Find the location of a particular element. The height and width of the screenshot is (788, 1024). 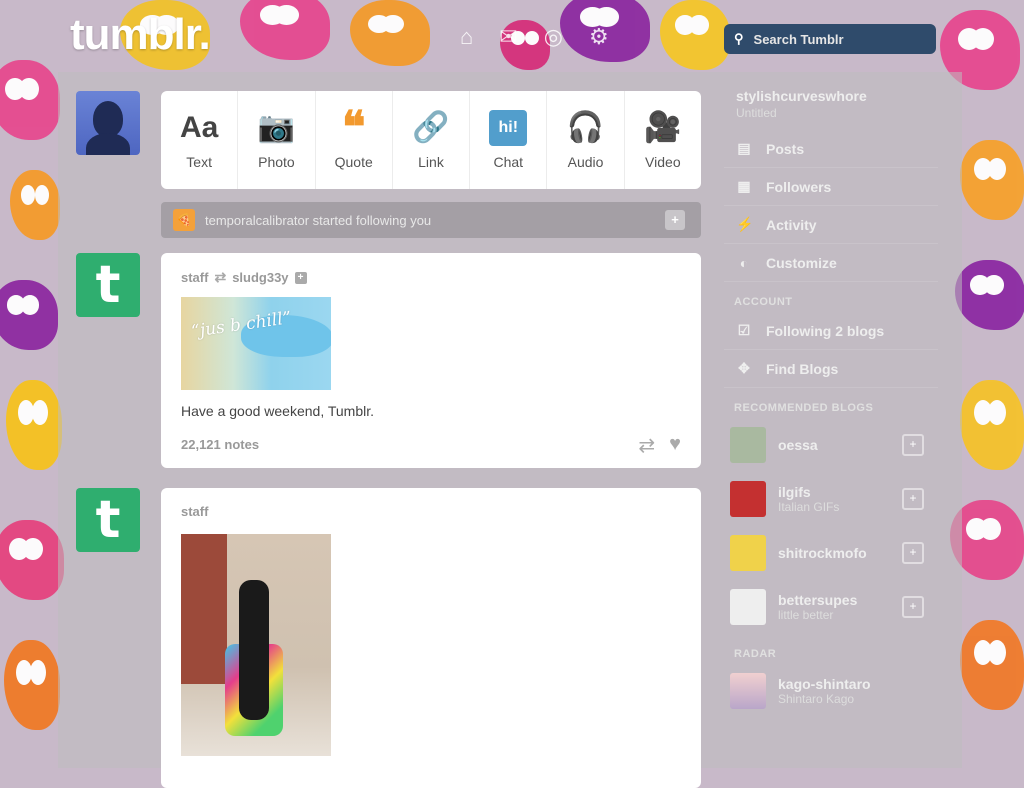

tumblr-logo: tumblr. is located at coordinates (140, 35).